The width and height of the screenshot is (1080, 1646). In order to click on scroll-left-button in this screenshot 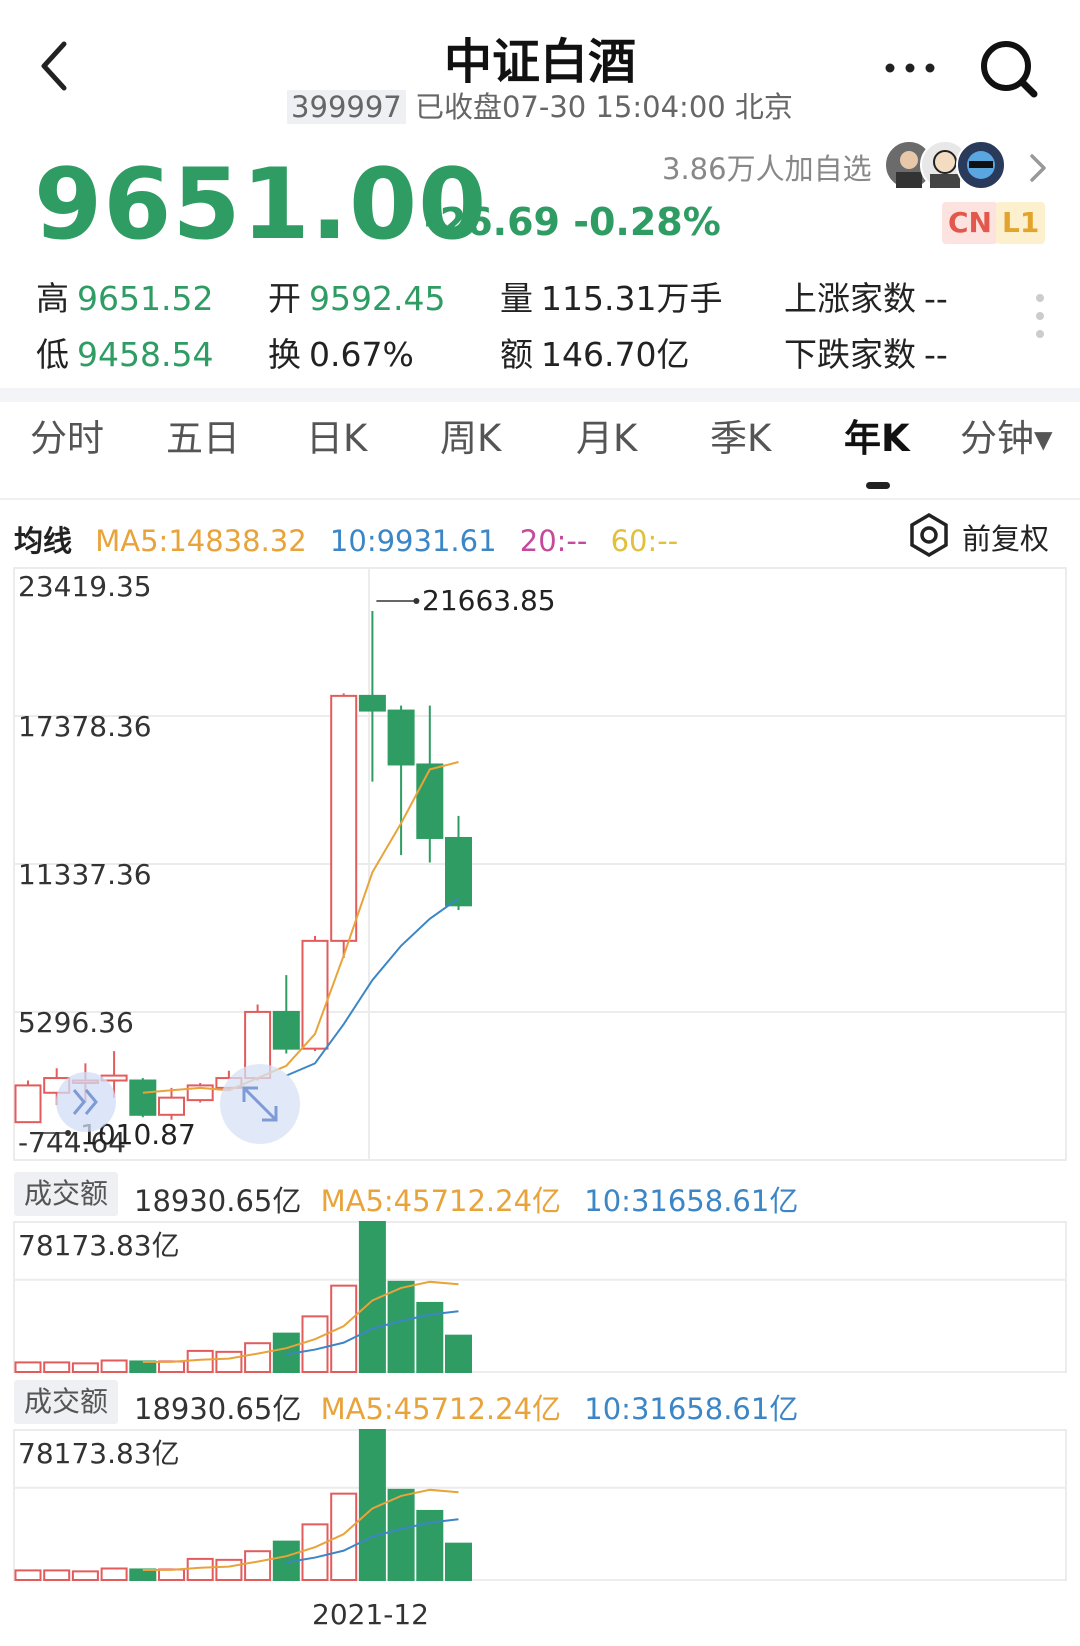, I will do `click(86, 1102)`.